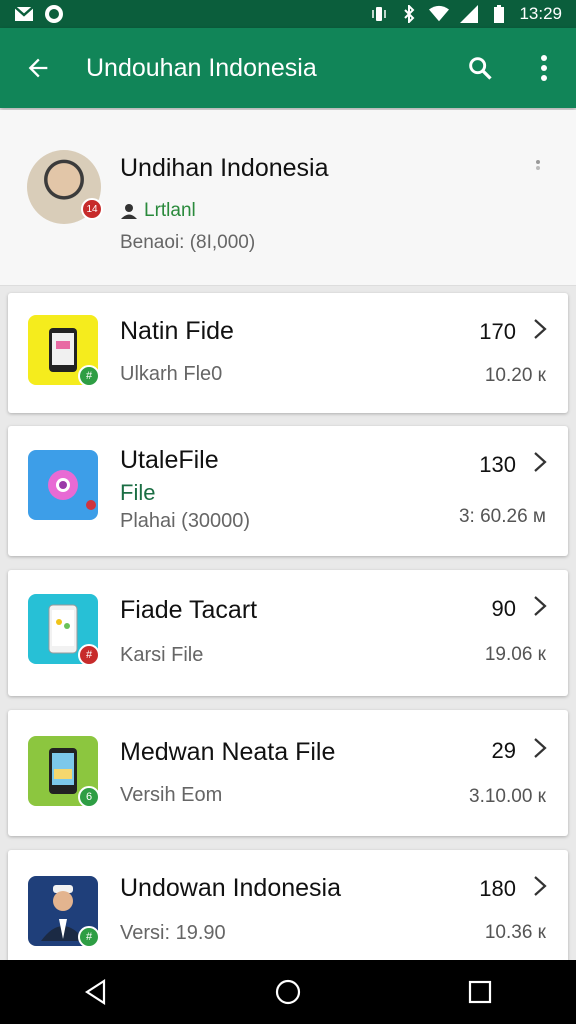  I want to click on item-subtitle: Versih Eom, so click(171, 795).